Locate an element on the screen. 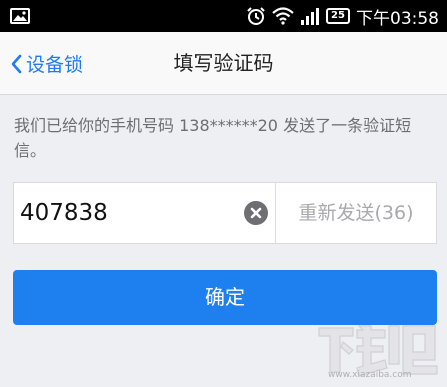 The width and height of the screenshot is (447, 387). page-title: 填写验证码 is located at coordinates (223, 63).